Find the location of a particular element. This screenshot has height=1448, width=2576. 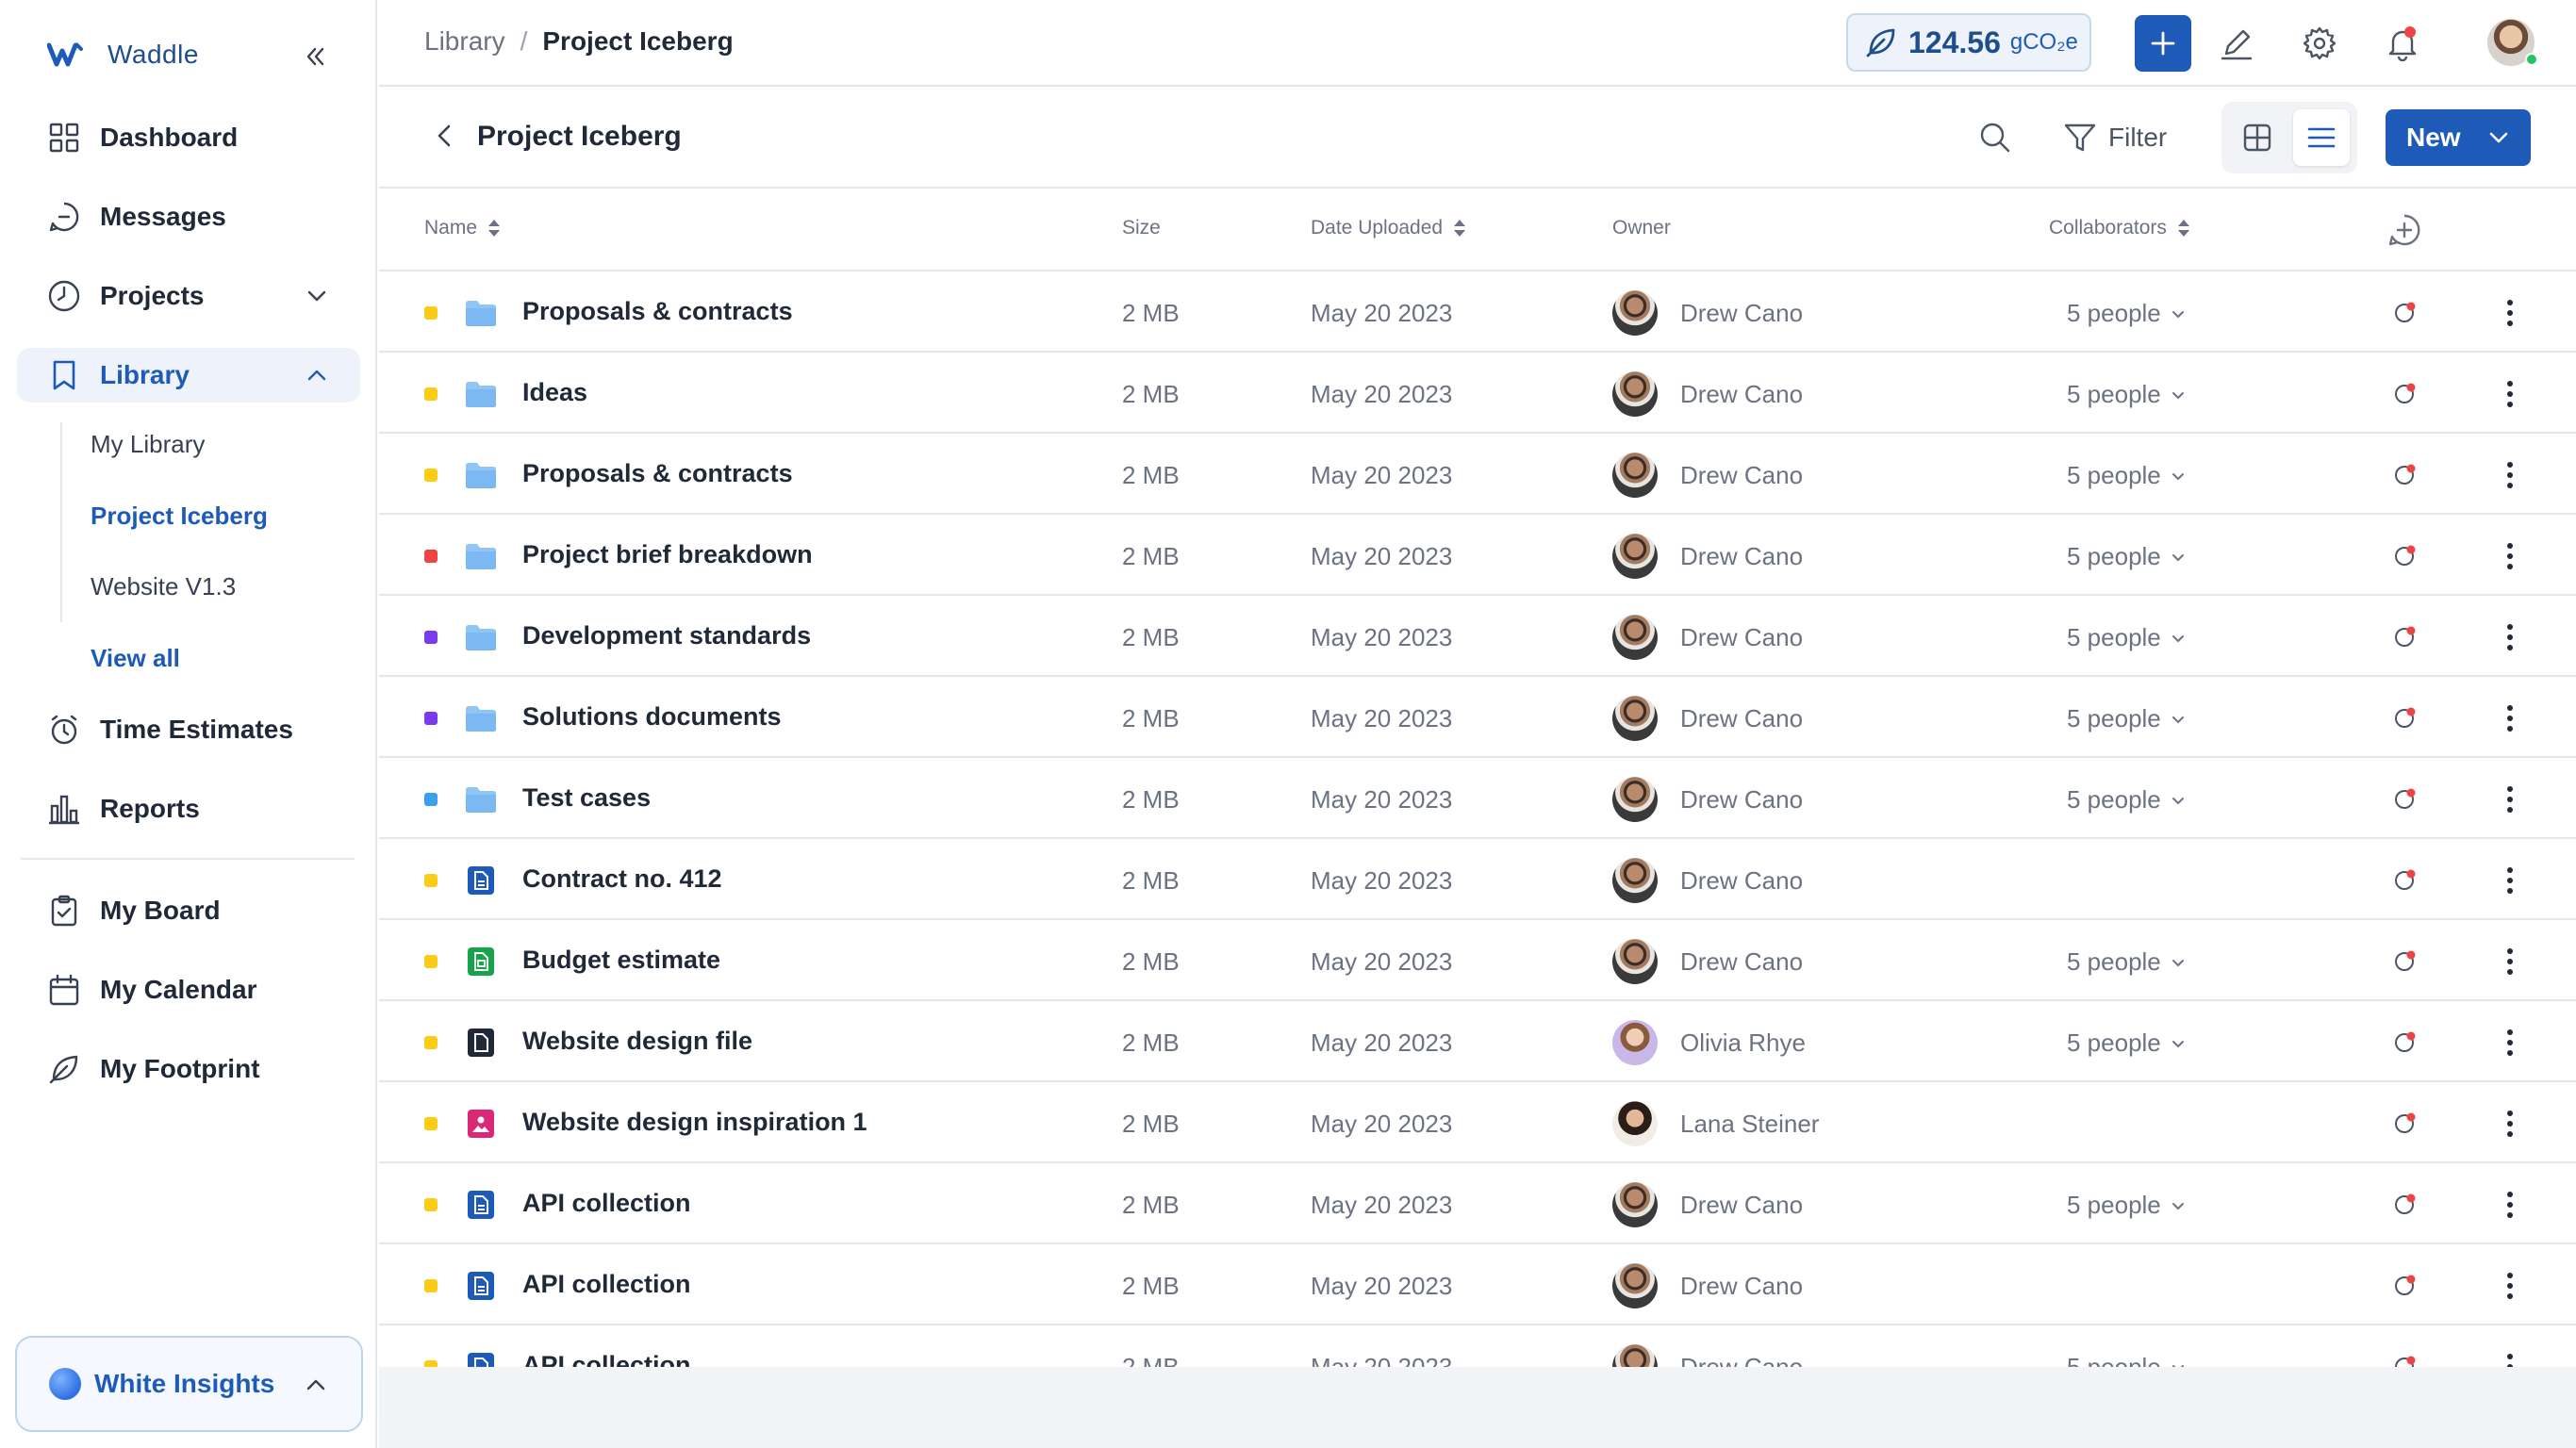

library-view-all-link: View all is located at coordinates (135, 658).